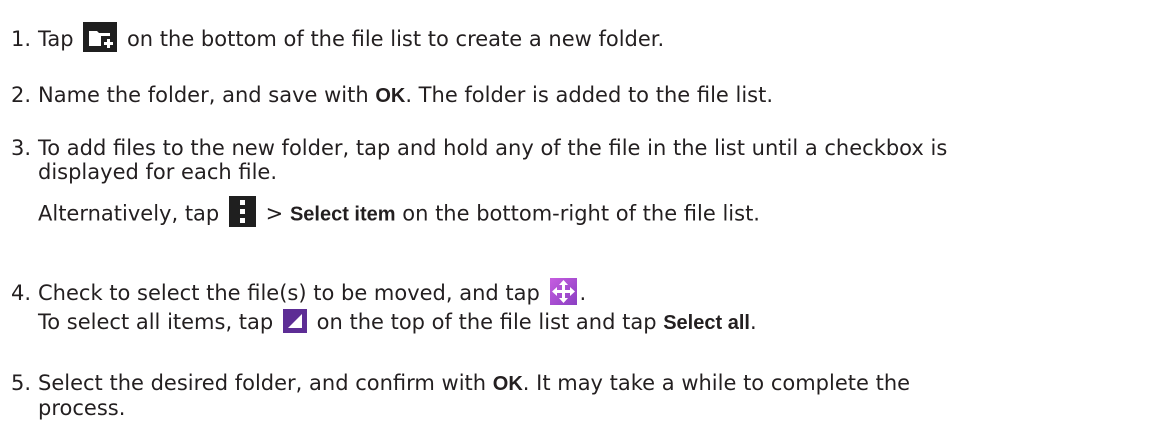  Describe the element at coordinates (589, 95) in the screenshot. I see `step-text-part: . The folder is added to the file list.` at that location.